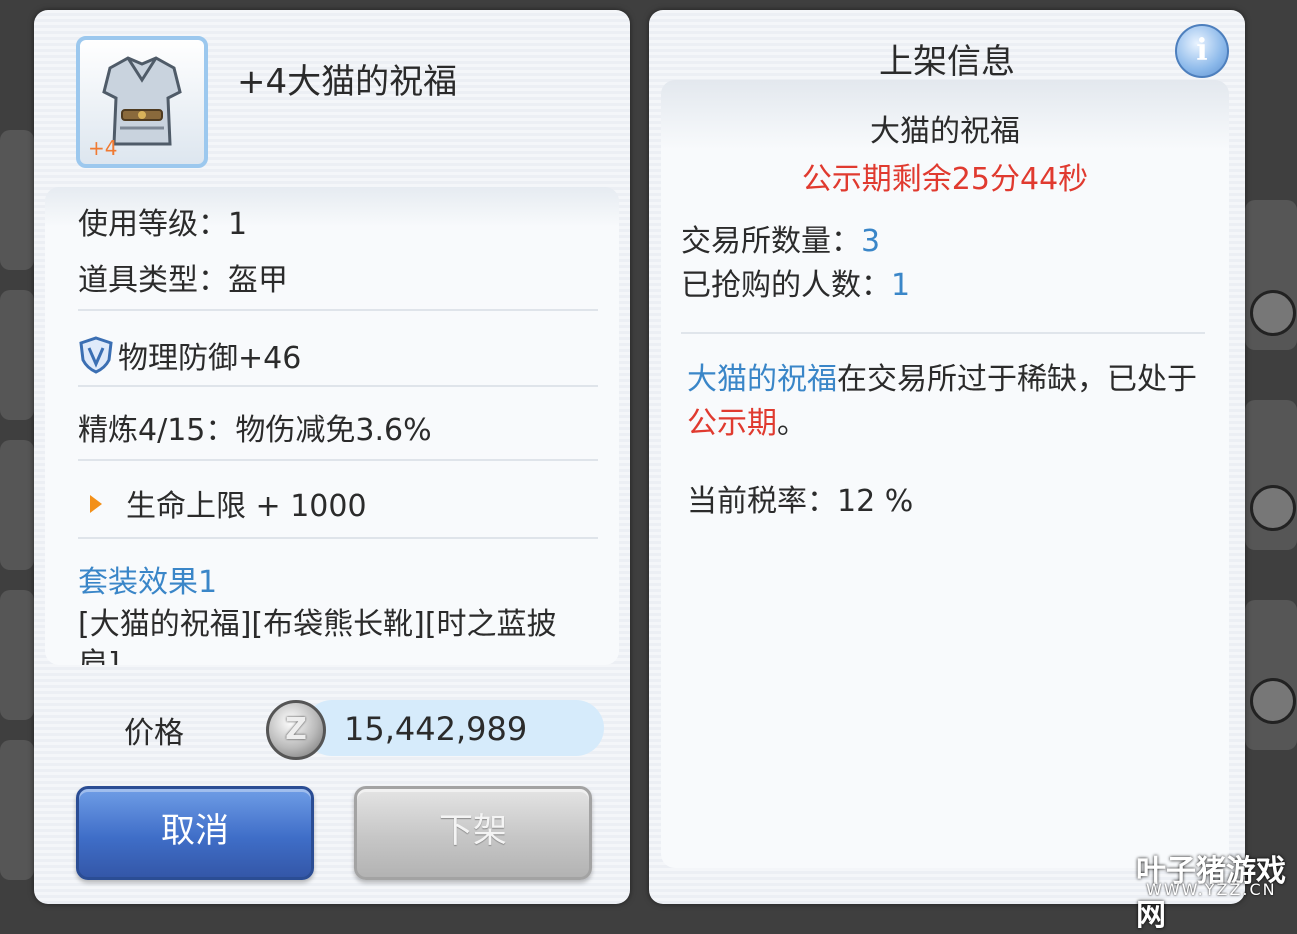 The width and height of the screenshot is (1297, 934). Describe the element at coordinates (732, 423) in the screenshot. I see `notice-period: 公示期` at that location.